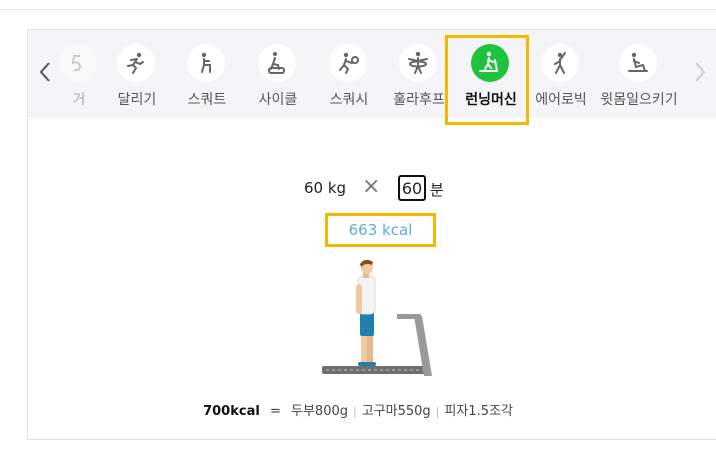 This screenshot has width=716, height=452. What do you see at coordinates (206, 63) in the screenshot?
I see `squat-icon` at bounding box center [206, 63].